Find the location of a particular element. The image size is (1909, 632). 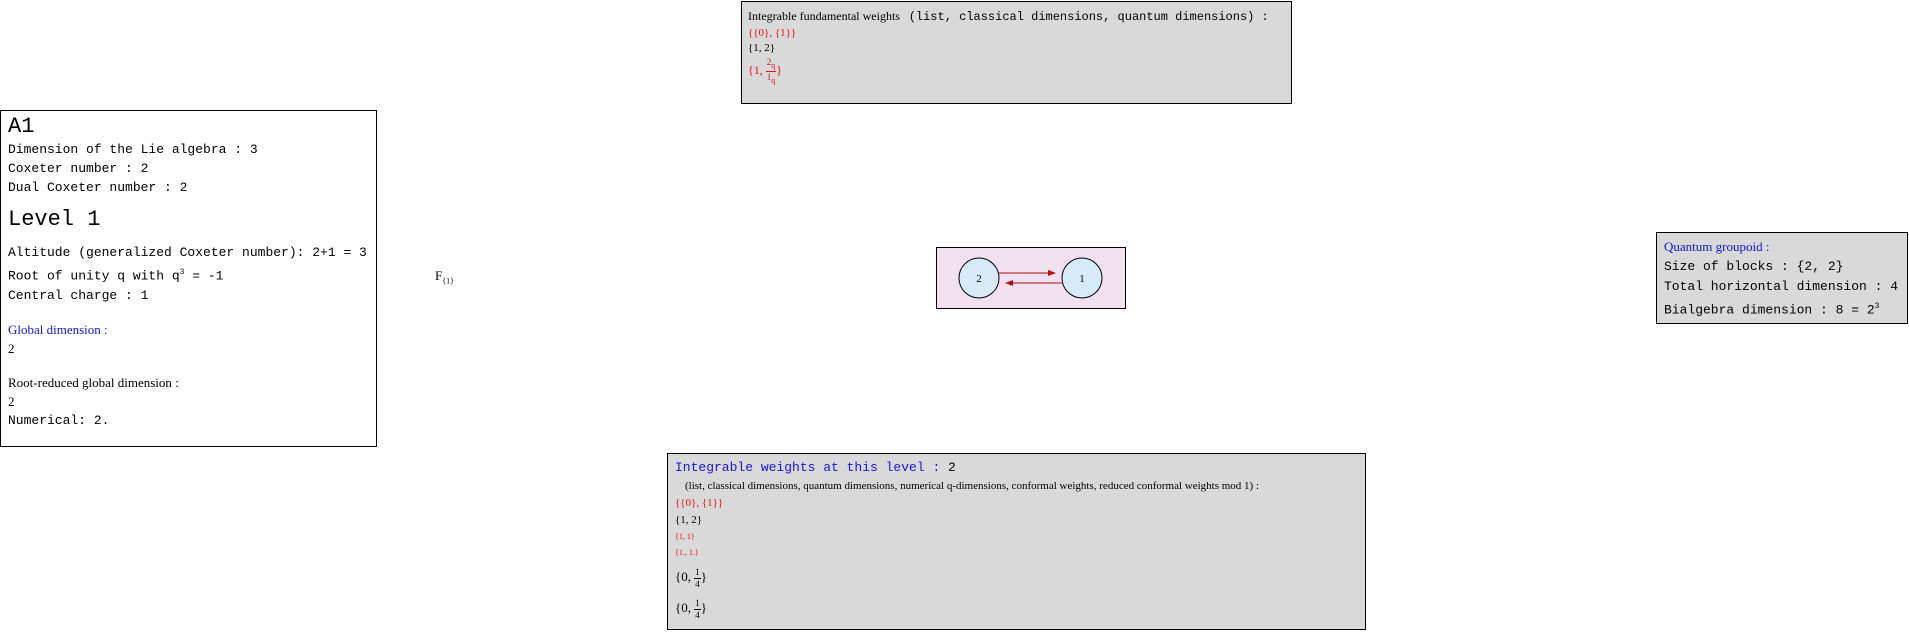

weights-conformal: {0, 1 4} is located at coordinates (691, 577).